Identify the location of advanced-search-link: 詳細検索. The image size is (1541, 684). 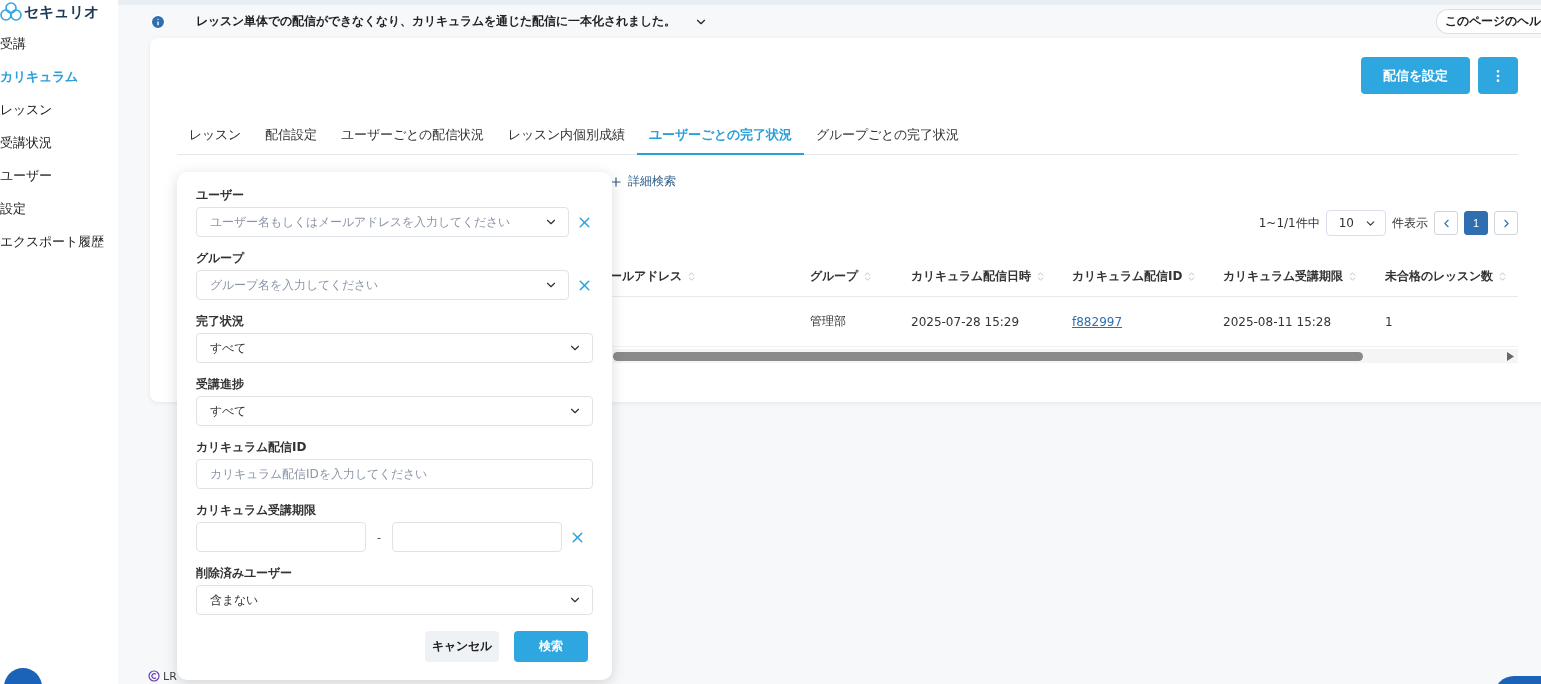
(642, 181).